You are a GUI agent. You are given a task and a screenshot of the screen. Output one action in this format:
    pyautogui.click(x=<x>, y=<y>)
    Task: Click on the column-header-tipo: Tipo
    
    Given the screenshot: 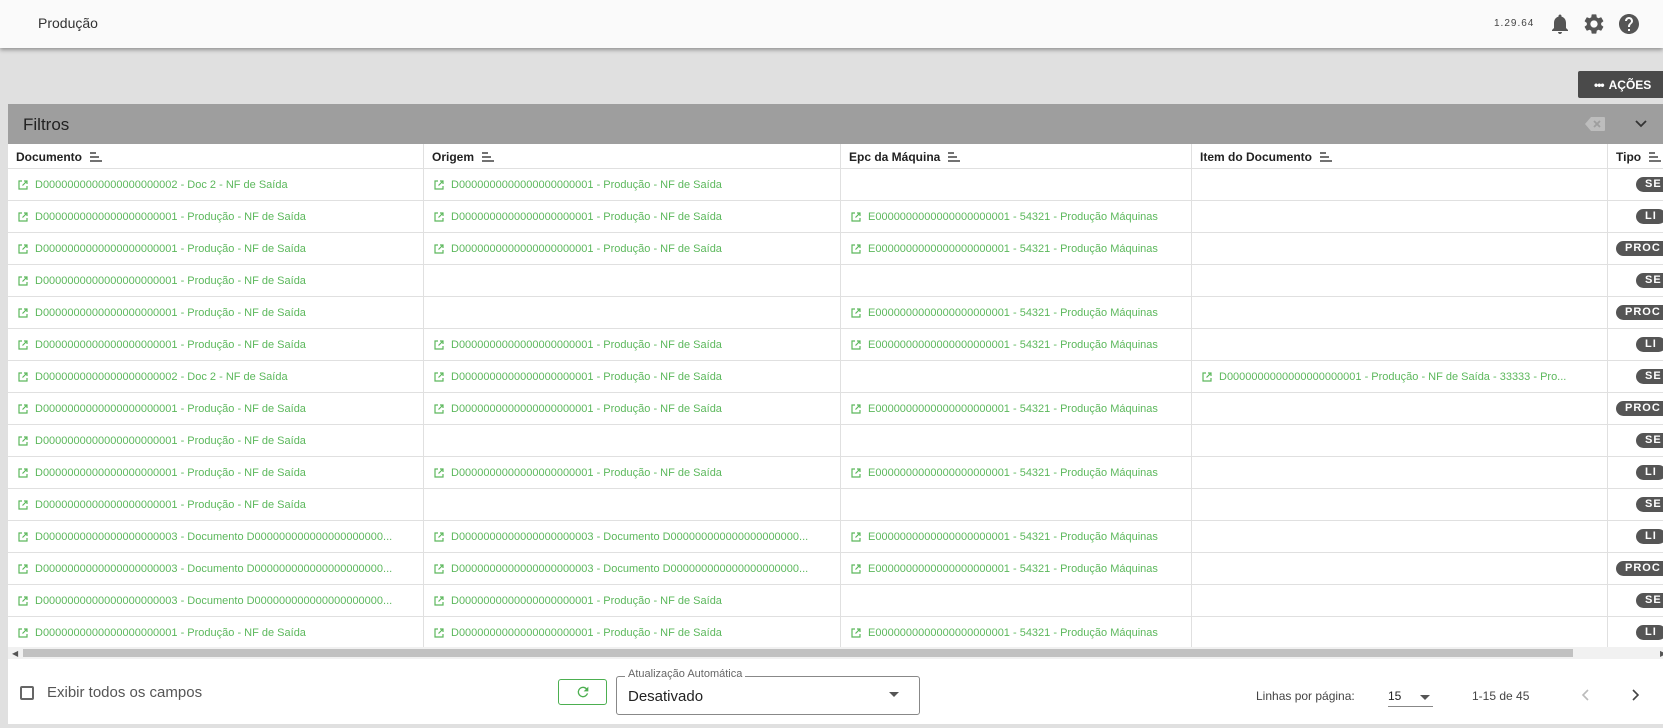 What is the action you would take?
    pyautogui.click(x=1635, y=156)
    